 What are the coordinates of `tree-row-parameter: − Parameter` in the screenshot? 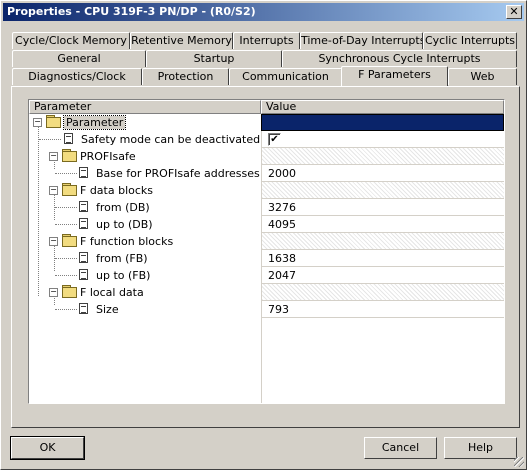 It's located at (266, 122).